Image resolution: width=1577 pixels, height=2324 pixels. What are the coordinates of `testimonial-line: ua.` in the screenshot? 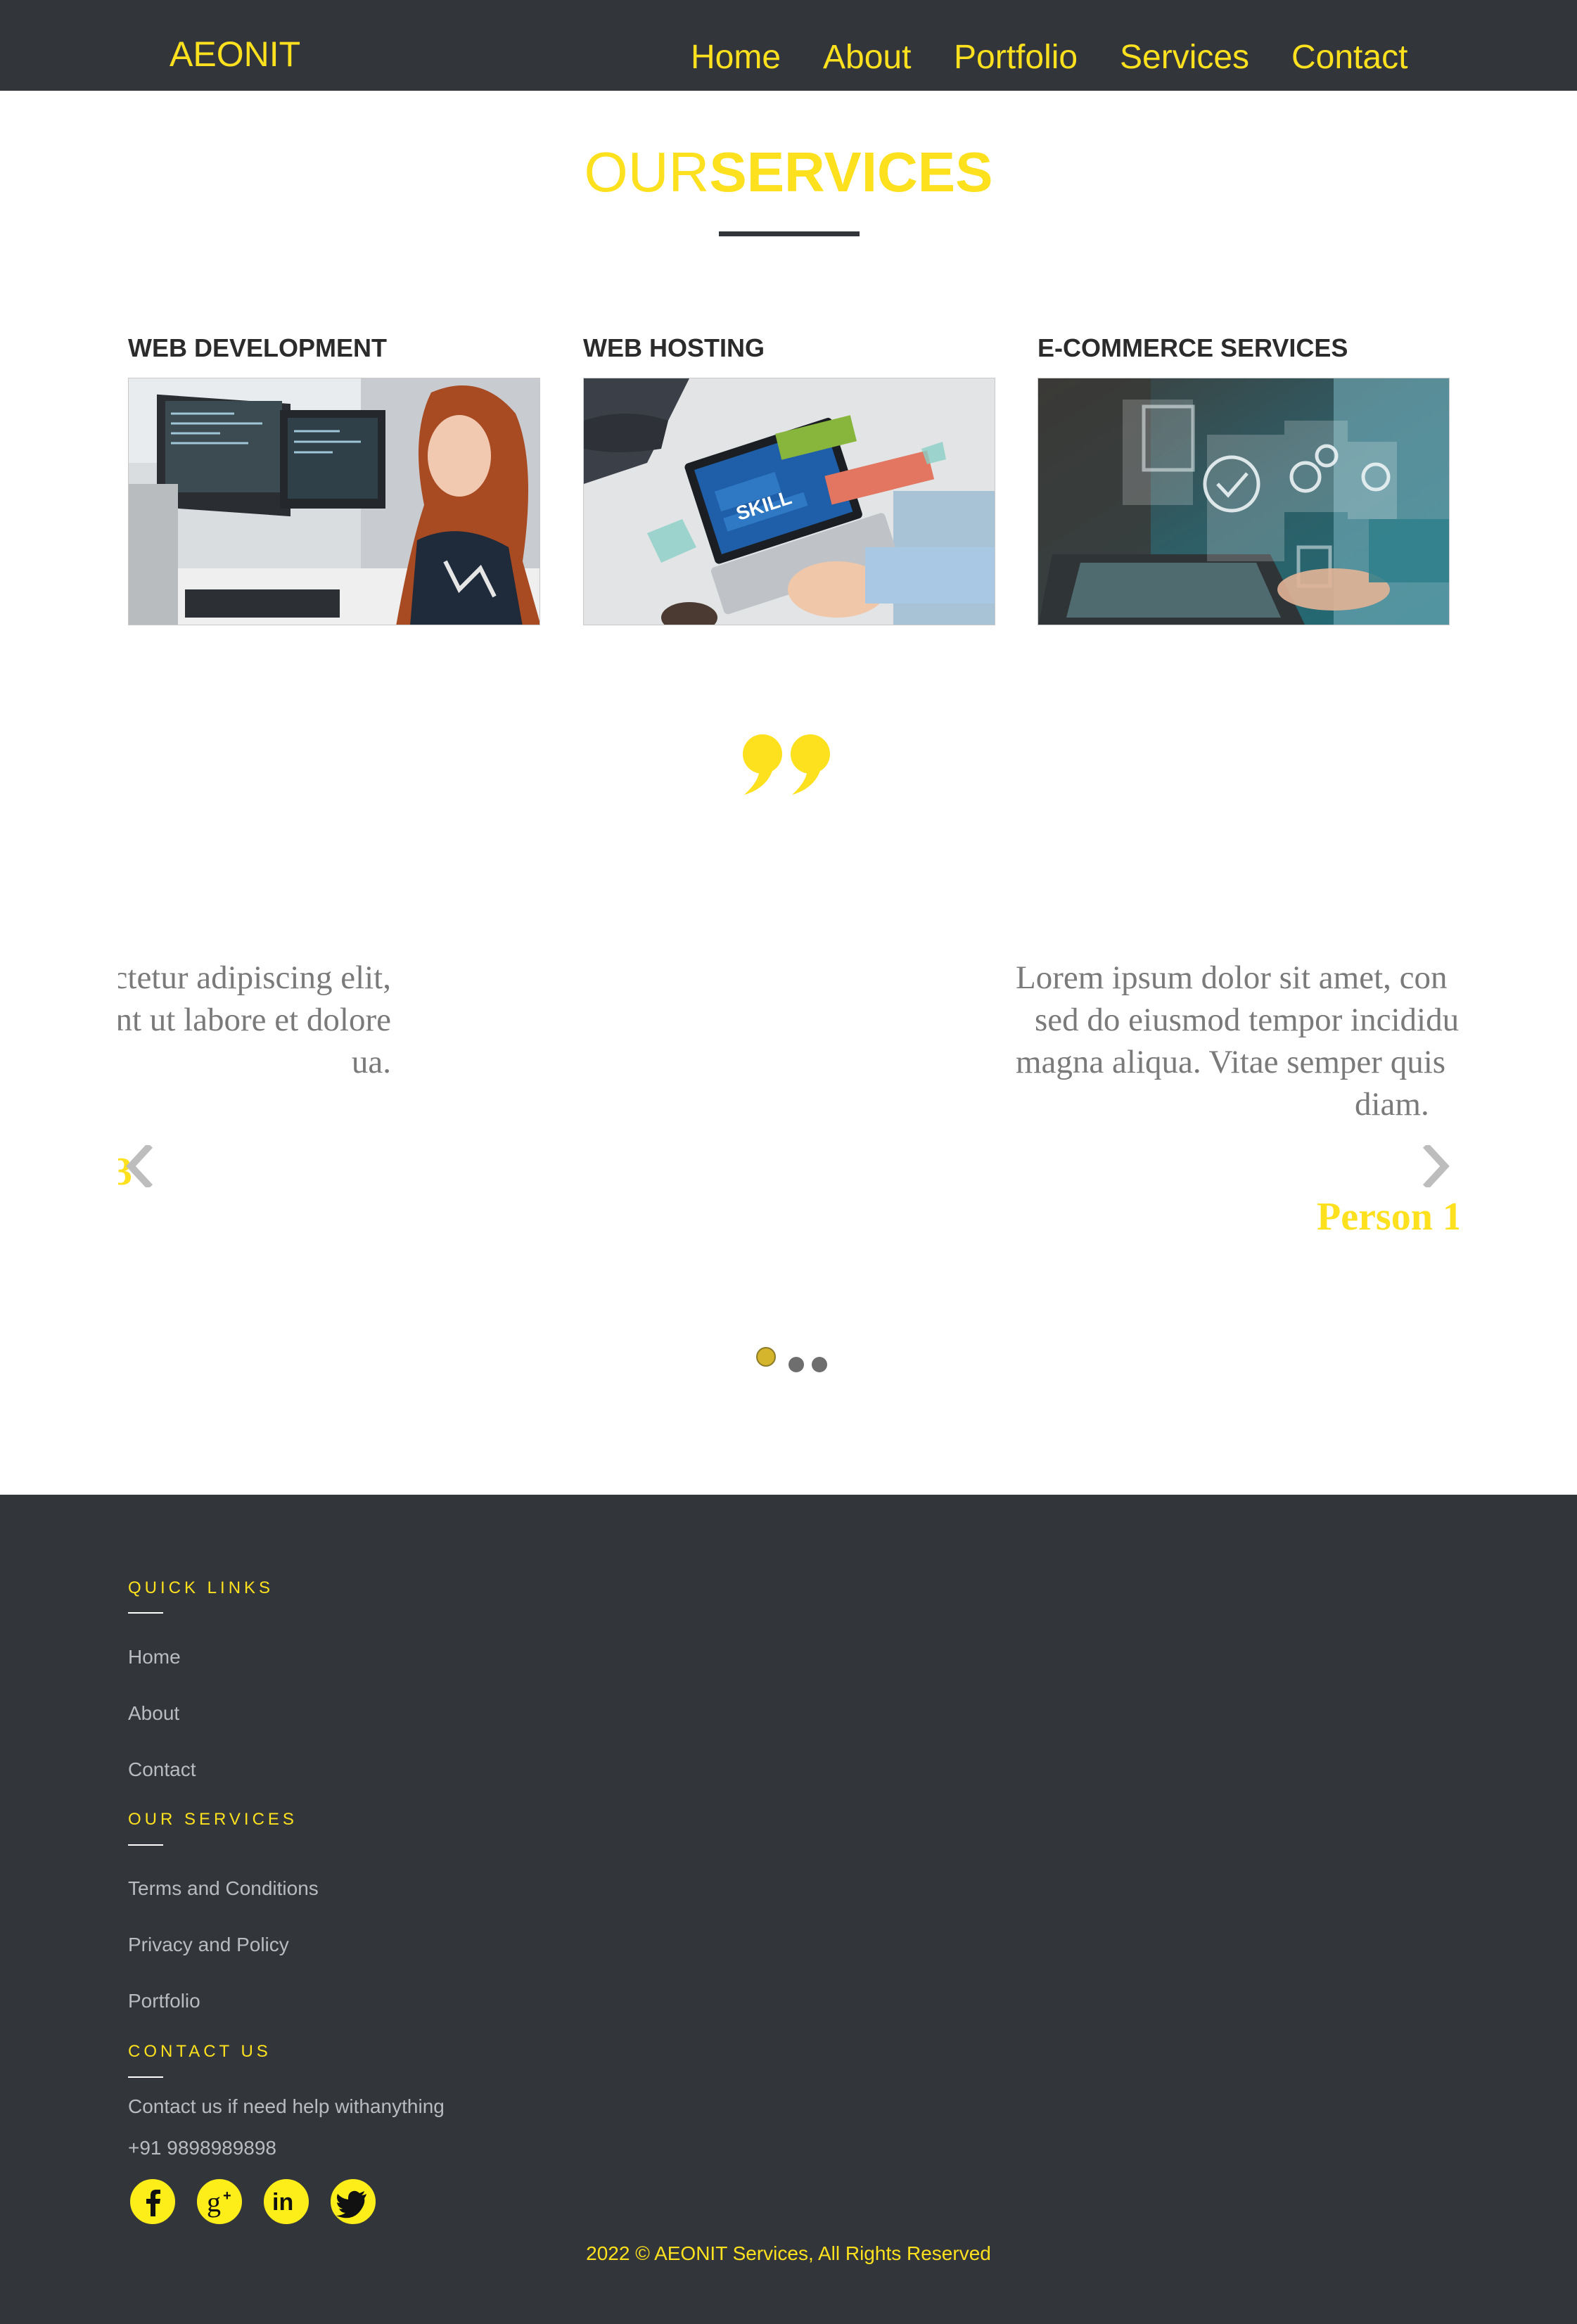 It's located at (371, 1062).